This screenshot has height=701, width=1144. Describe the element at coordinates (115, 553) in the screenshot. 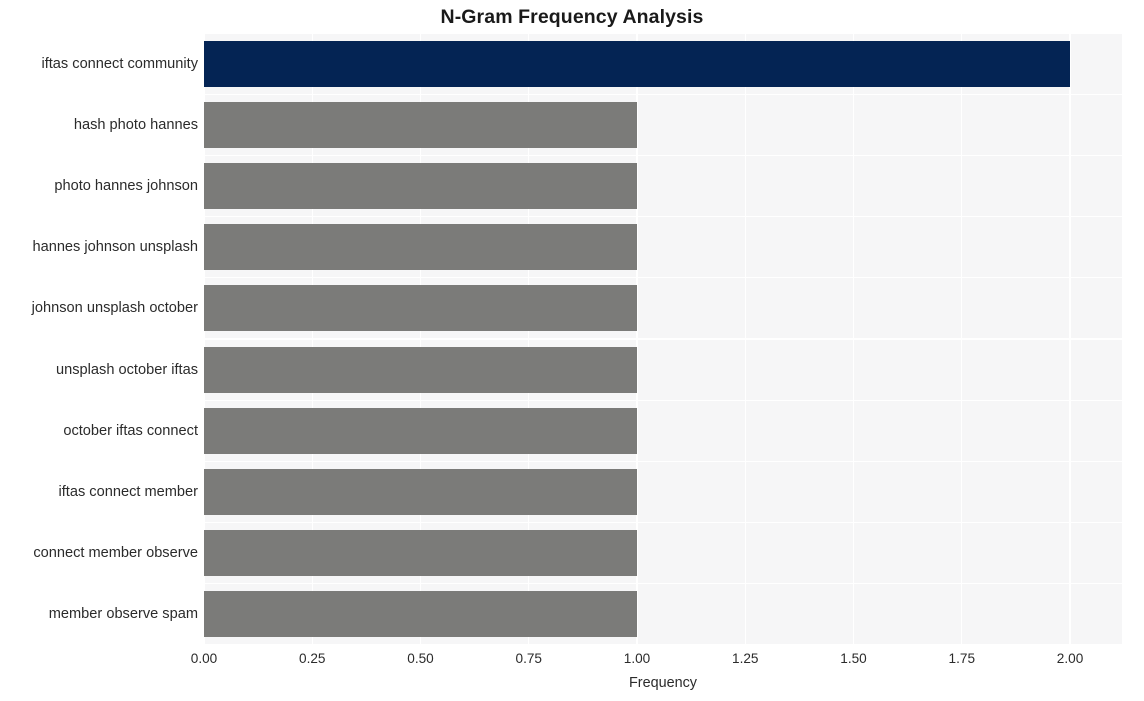

I see `y-axis-tick-label: connect member observe` at that location.